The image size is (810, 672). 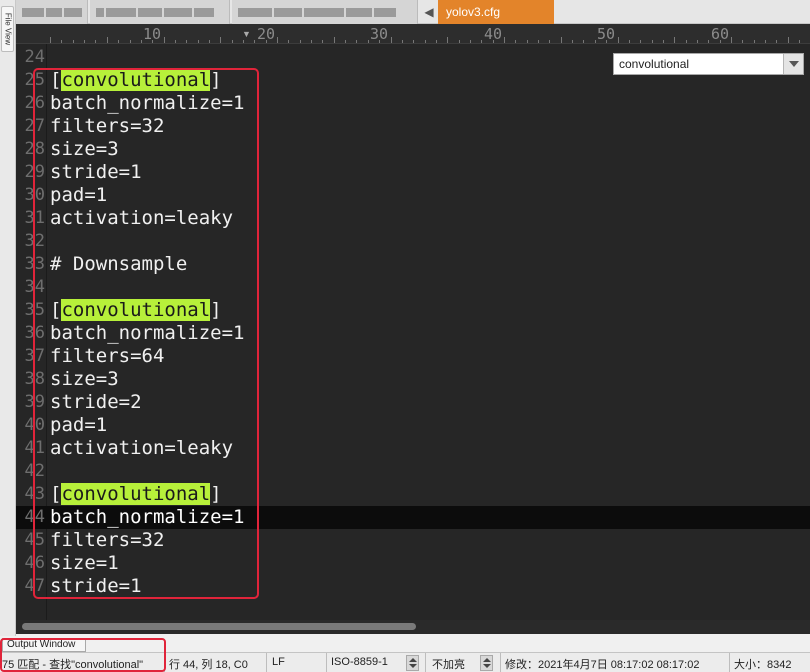 I want to click on status-cursor-position: 行 44, 列 18, C0, so click(x=208, y=665).